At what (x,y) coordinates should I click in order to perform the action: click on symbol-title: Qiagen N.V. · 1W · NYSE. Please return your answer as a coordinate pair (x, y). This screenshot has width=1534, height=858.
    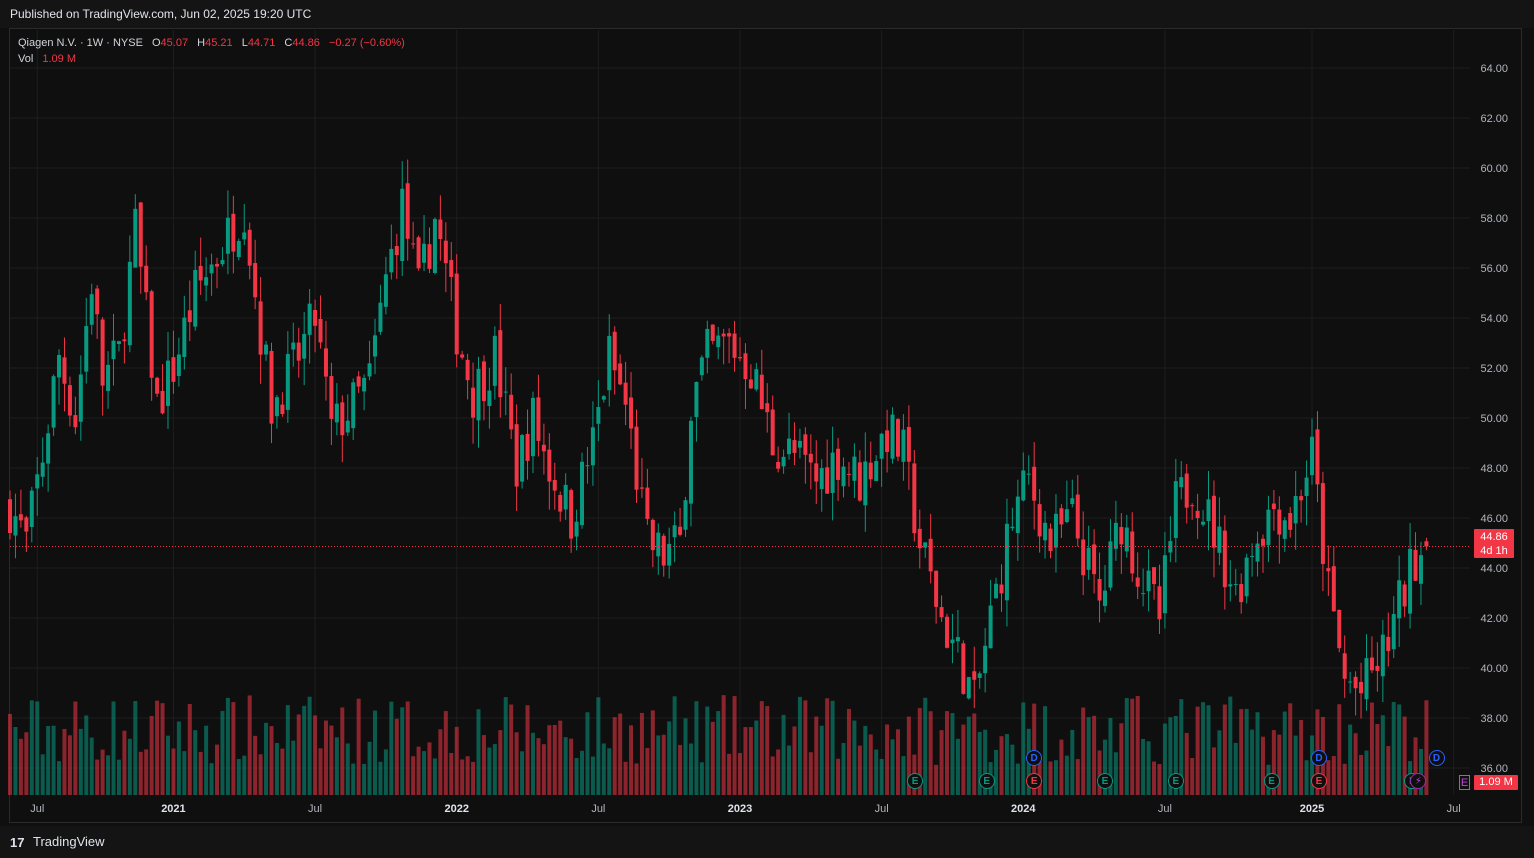
    Looking at the image, I should click on (80, 43).